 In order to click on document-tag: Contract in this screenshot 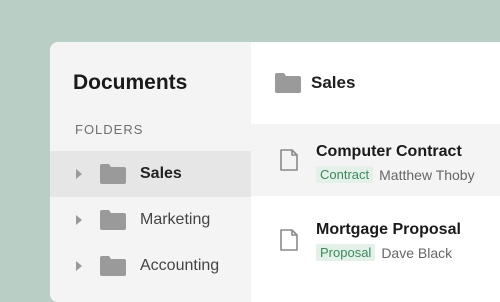, I will do `click(345, 174)`.